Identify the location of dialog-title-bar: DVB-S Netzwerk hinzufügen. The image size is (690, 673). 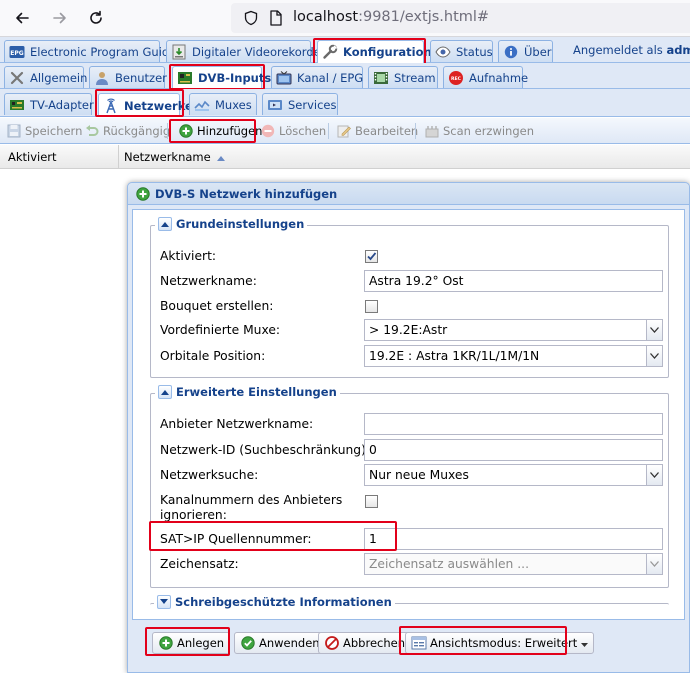
(408, 194).